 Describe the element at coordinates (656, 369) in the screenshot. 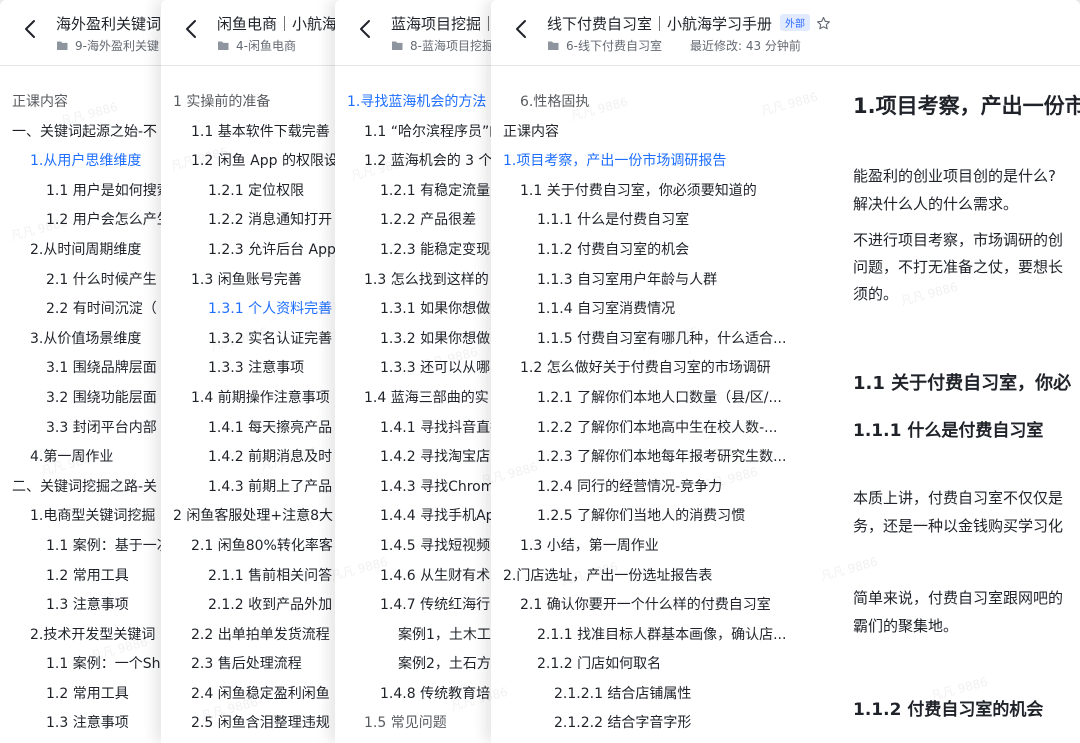

I see `toc-item: 1.2 怎么做好关于付费自习室的市场调研` at that location.